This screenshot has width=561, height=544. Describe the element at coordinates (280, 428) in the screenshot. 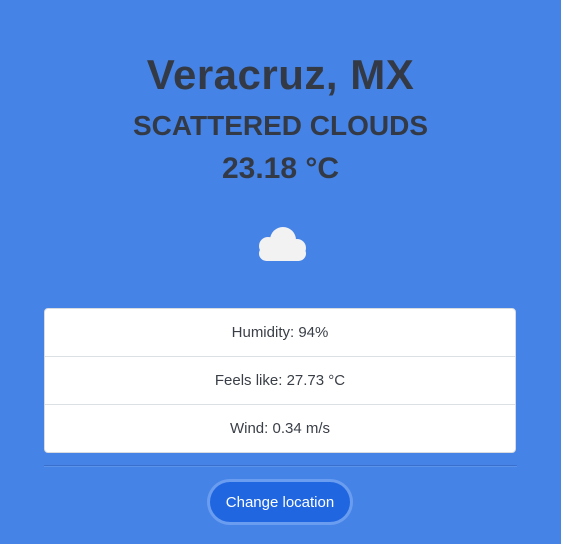

I see `wind-item: Wind: 0.34 m/s` at that location.